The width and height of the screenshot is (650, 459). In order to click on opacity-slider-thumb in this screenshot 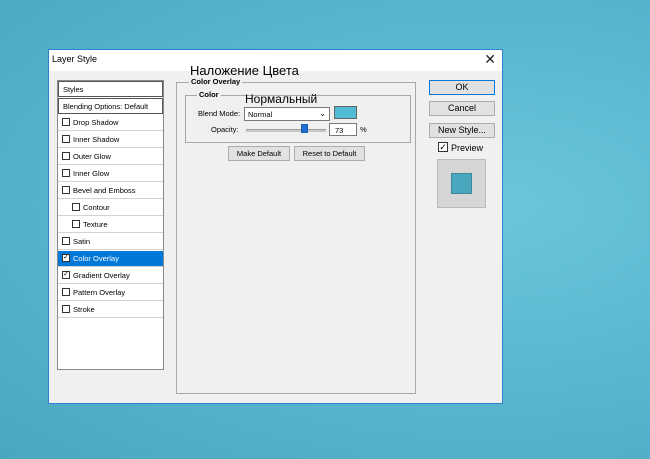, I will do `click(305, 128)`.